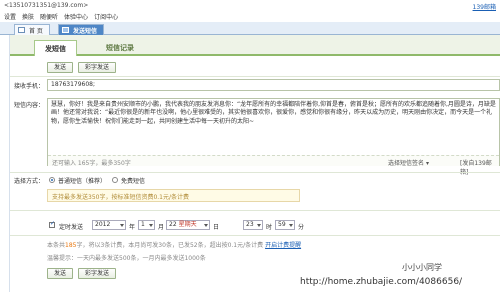  Describe the element at coordinates (76, 16) in the screenshot. I see `menu-experience: 体验中心` at that location.